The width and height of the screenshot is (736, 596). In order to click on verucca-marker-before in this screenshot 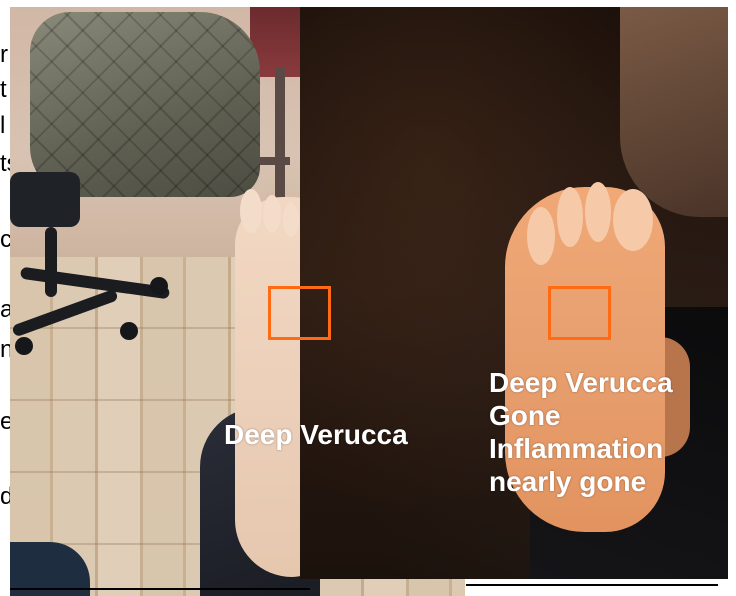, I will do `click(299, 313)`.